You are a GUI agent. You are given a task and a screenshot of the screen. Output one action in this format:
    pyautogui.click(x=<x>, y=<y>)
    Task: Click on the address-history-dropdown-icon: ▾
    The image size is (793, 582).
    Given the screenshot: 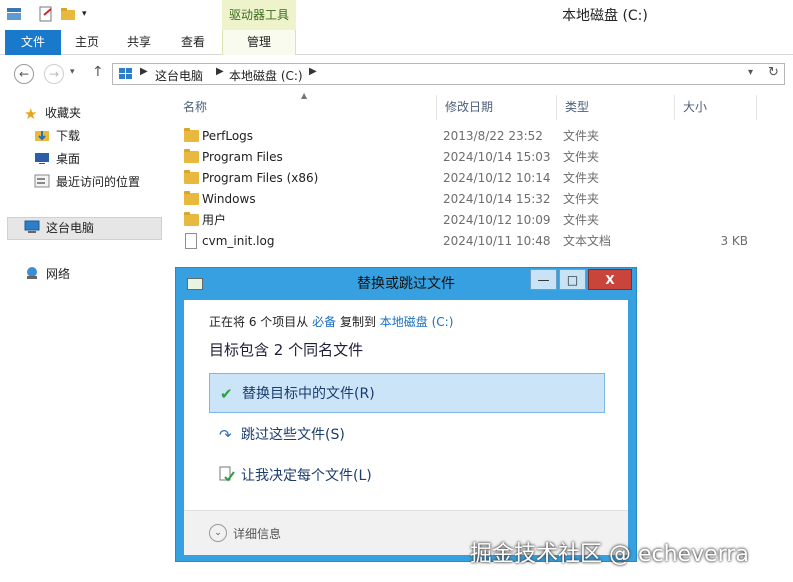 What is the action you would take?
    pyautogui.click(x=750, y=72)
    